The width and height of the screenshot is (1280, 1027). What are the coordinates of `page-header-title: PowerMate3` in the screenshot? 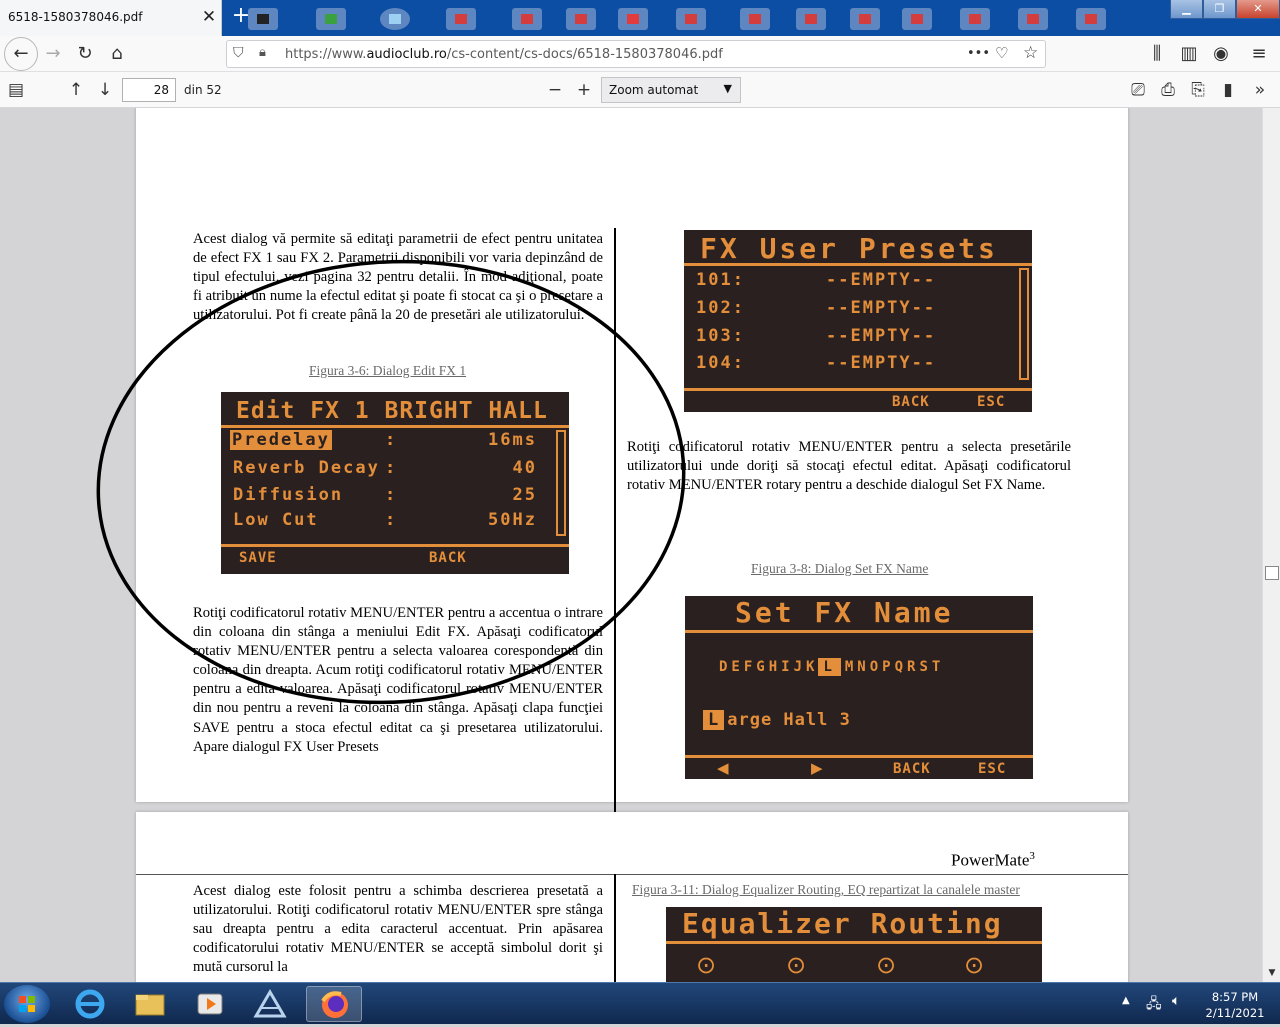 It's located at (993, 860).